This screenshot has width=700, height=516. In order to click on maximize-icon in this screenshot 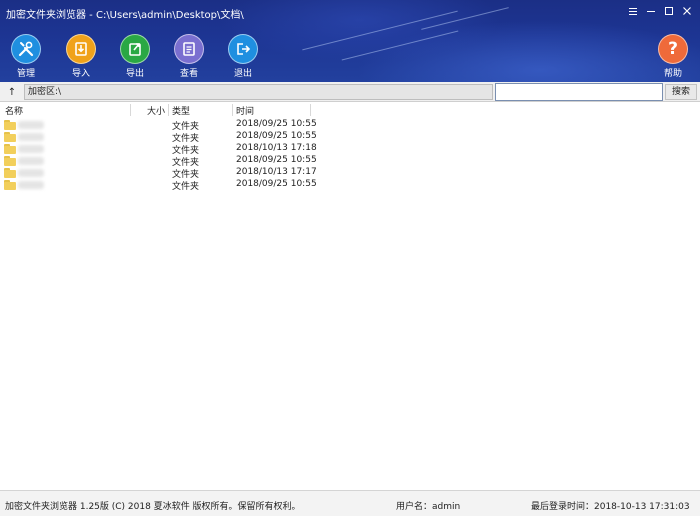, I will do `click(669, 11)`.